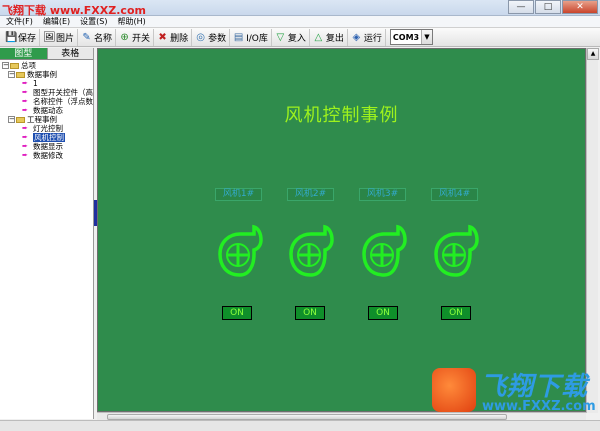 The width and height of the screenshot is (600, 431). Describe the element at coordinates (592, 230) in the screenshot. I see `vertical-scrollbar: ▲` at that location.